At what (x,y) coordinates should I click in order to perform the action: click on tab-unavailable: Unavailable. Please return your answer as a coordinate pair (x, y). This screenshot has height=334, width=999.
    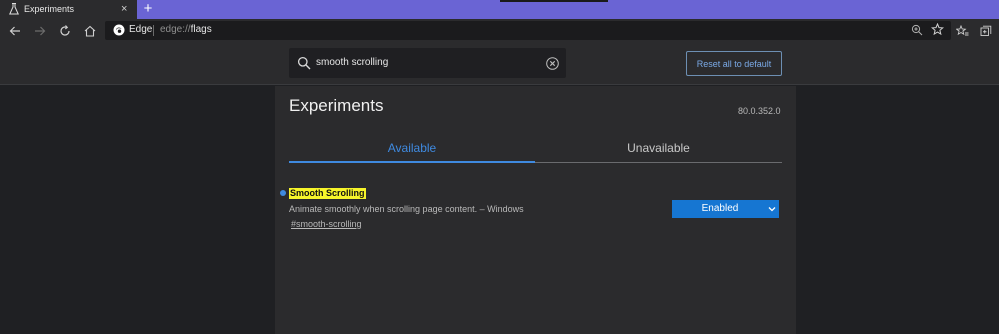
    Looking at the image, I should click on (658, 148).